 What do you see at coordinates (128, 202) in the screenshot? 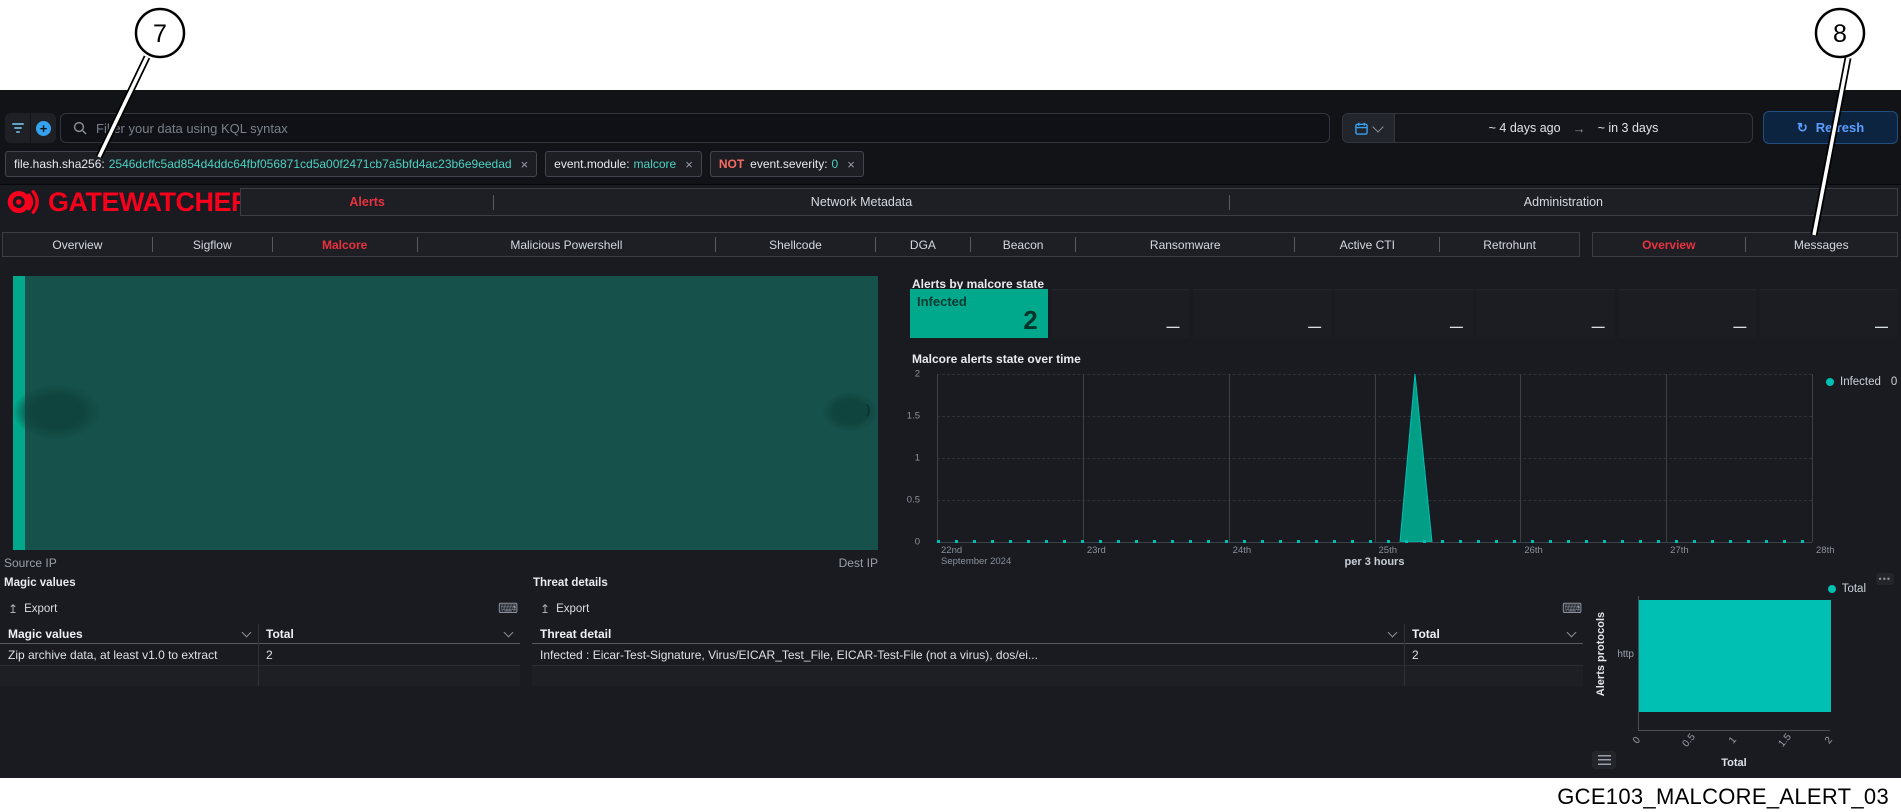
I see `brand: GATEWATCHER` at bounding box center [128, 202].